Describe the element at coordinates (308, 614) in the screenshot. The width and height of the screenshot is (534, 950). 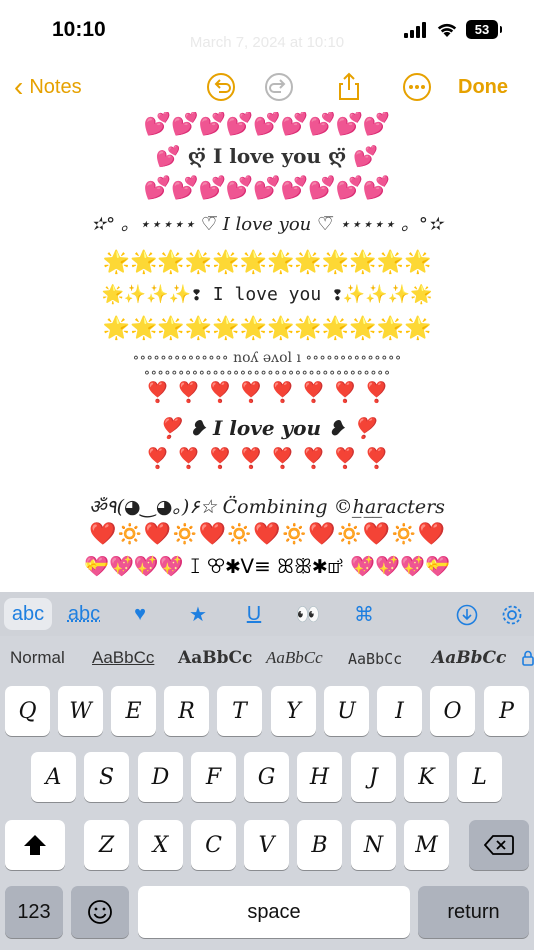
I see `tab-eyes: 👀` at that location.